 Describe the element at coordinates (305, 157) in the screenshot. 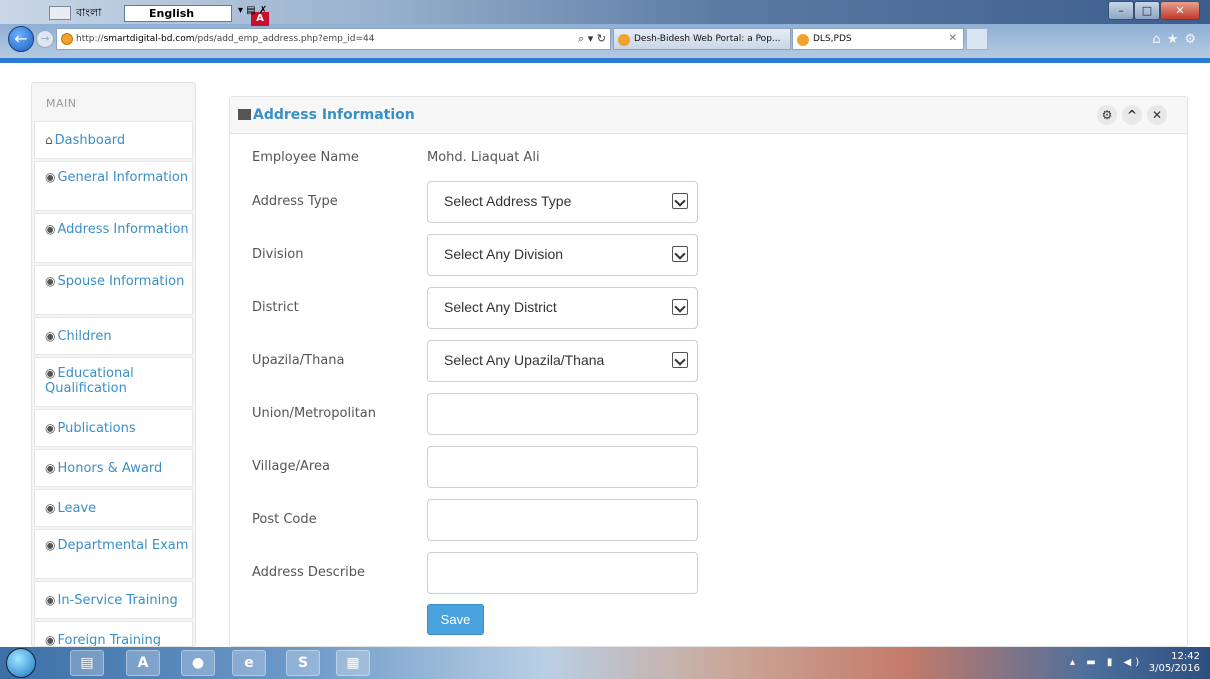

I see `employee-name-label: Employee Name` at that location.